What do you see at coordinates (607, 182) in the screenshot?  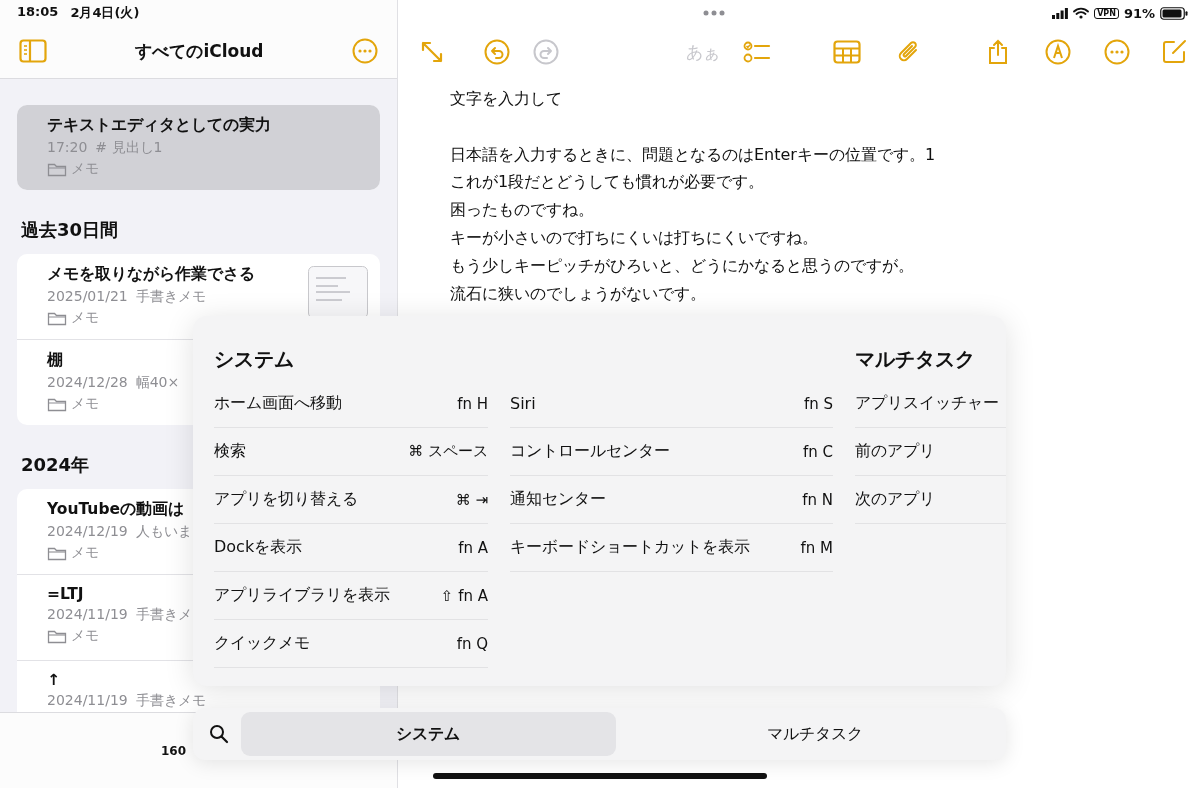 I see `text-line: これが1段だとどうしても慣れが必要です。` at bounding box center [607, 182].